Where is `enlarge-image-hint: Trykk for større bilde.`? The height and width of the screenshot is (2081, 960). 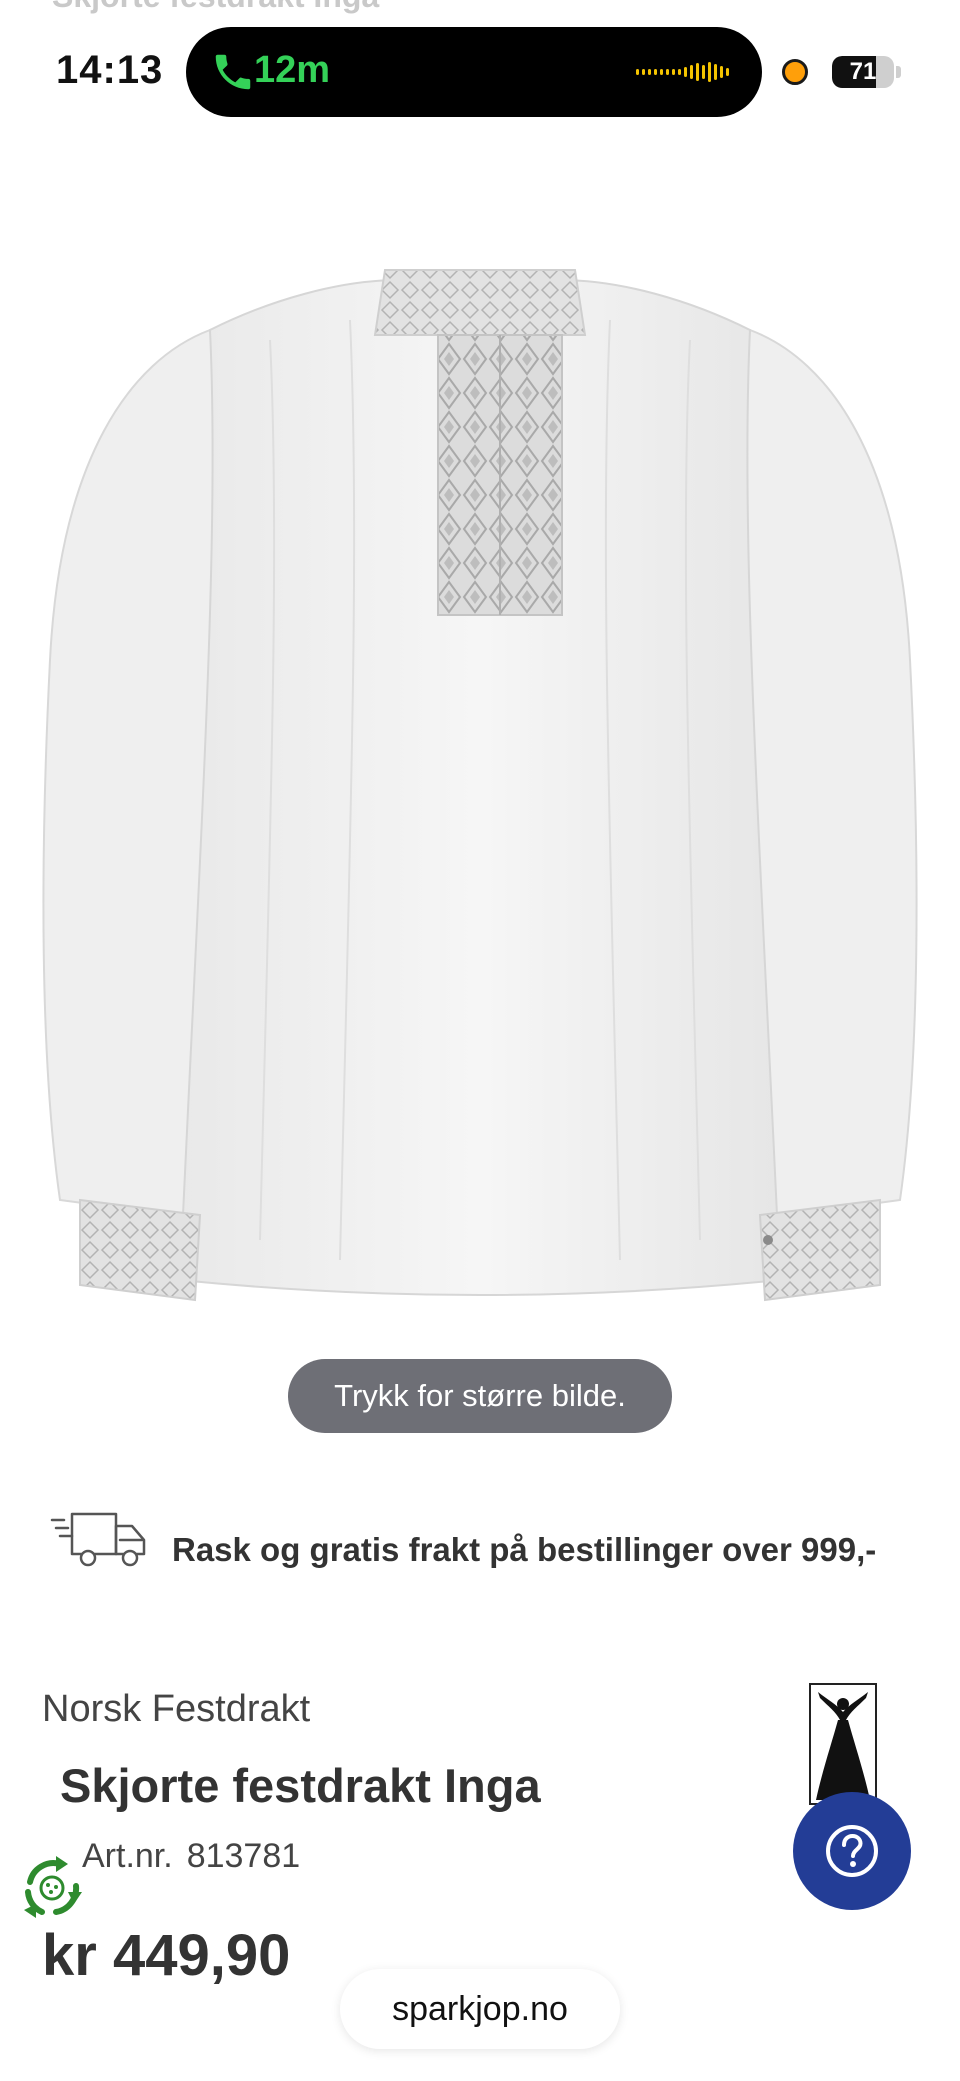
enlarge-image-hint: Trykk for større bilde. is located at coordinates (480, 1396).